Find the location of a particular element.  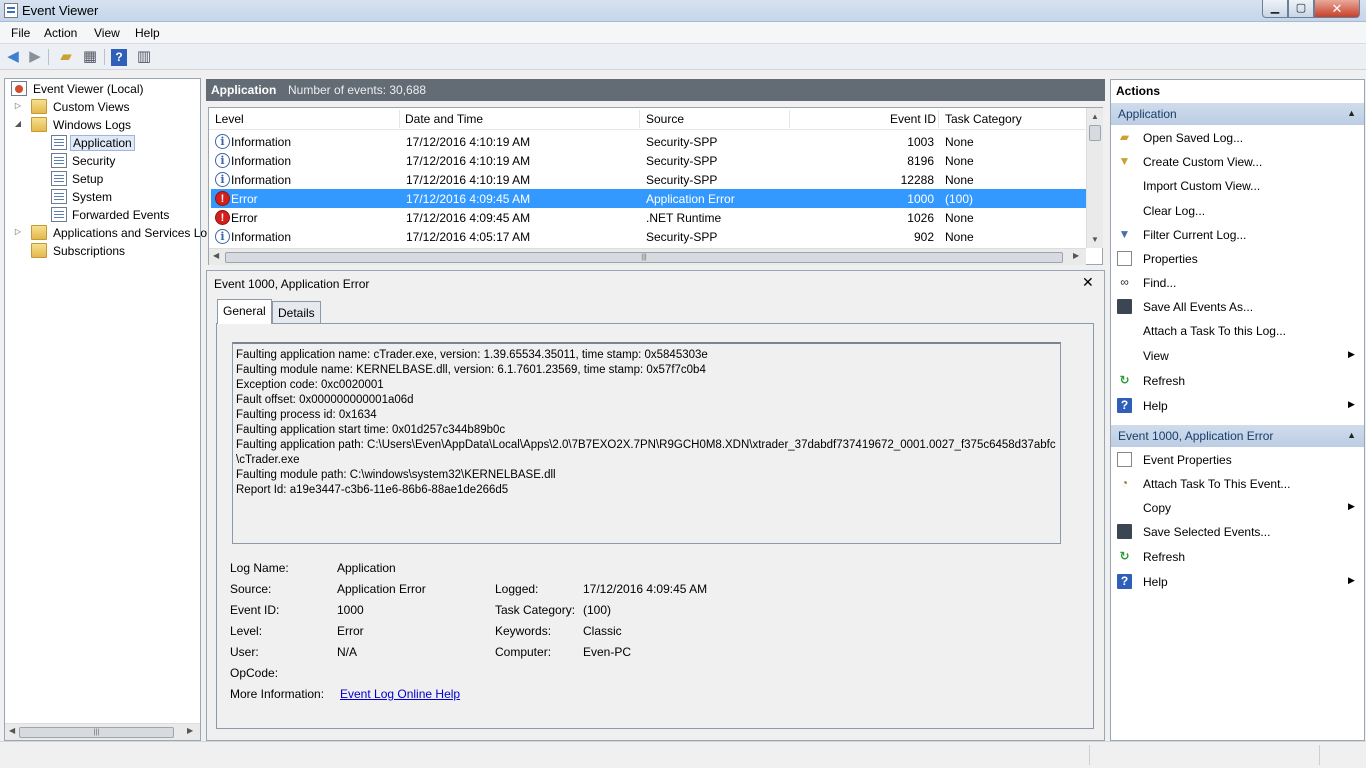

log-header: Application Number of events: 30,688 is located at coordinates (655, 90).